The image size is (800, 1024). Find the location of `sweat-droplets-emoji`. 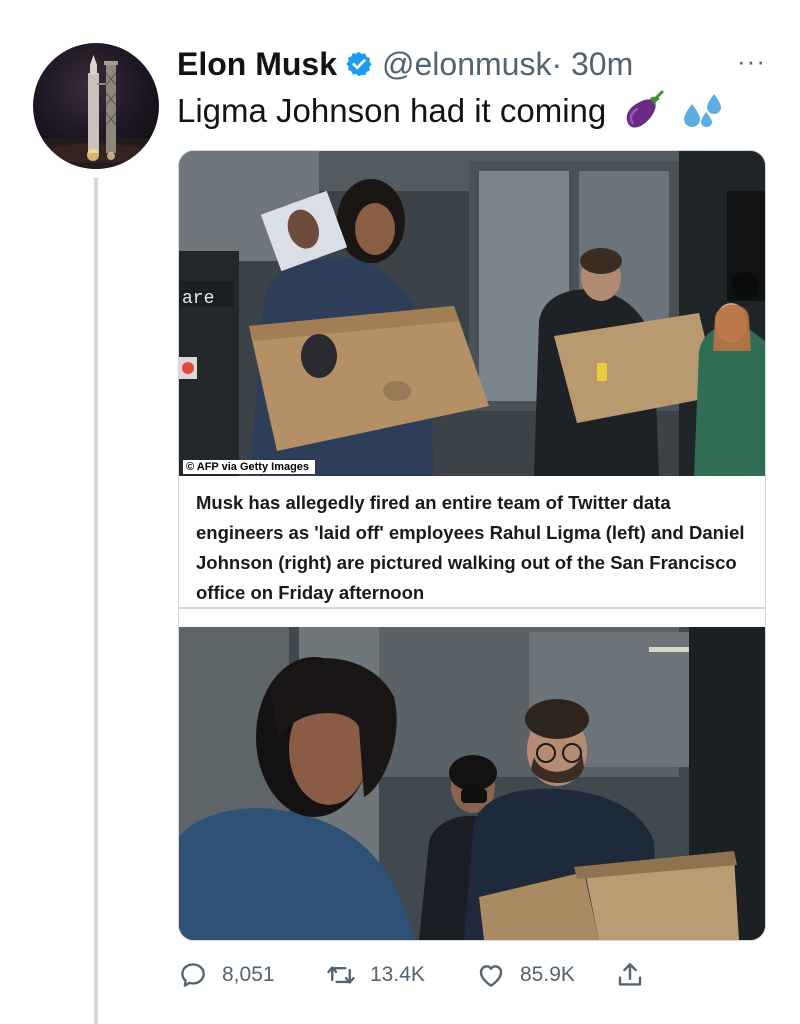

sweat-droplets-emoji is located at coordinates (703, 111).